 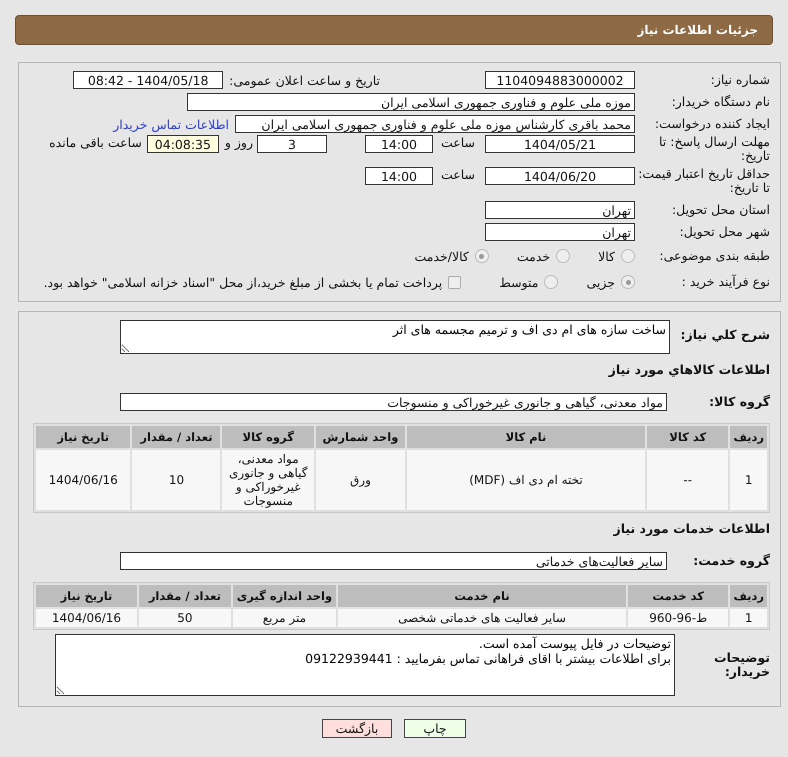 What do you see at coordinates (393, 402) in the screenshot?
I see `goods-group-field: مواد معدنی، گیاهی و جانوری غیرخوراکی و منسوجات` at bounding box center [393, 402].